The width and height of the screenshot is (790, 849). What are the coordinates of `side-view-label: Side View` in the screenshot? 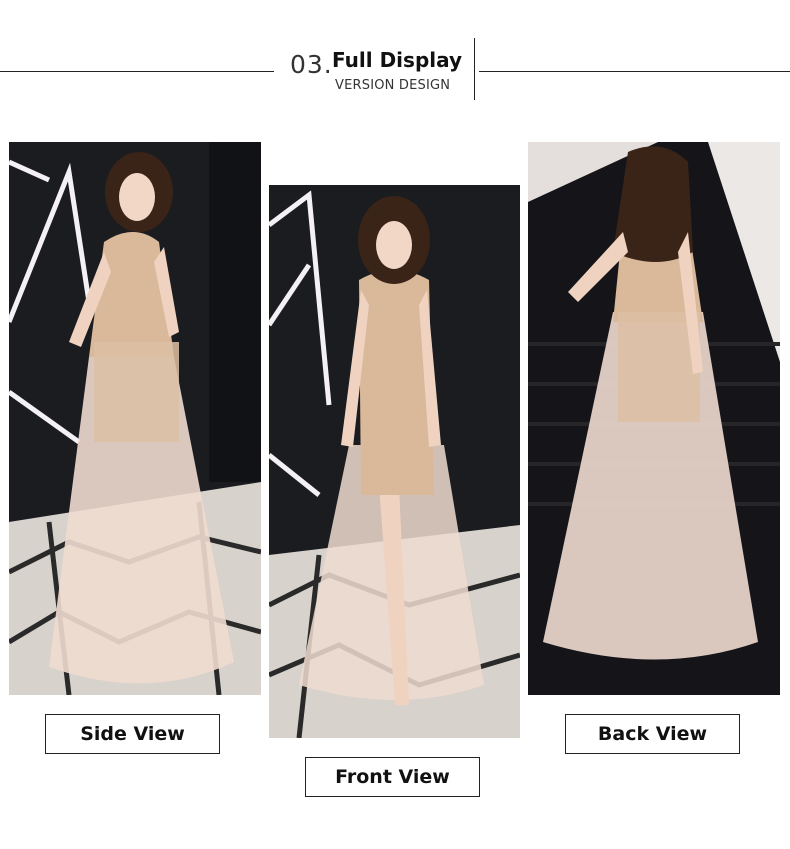 It's located at (132, 734).